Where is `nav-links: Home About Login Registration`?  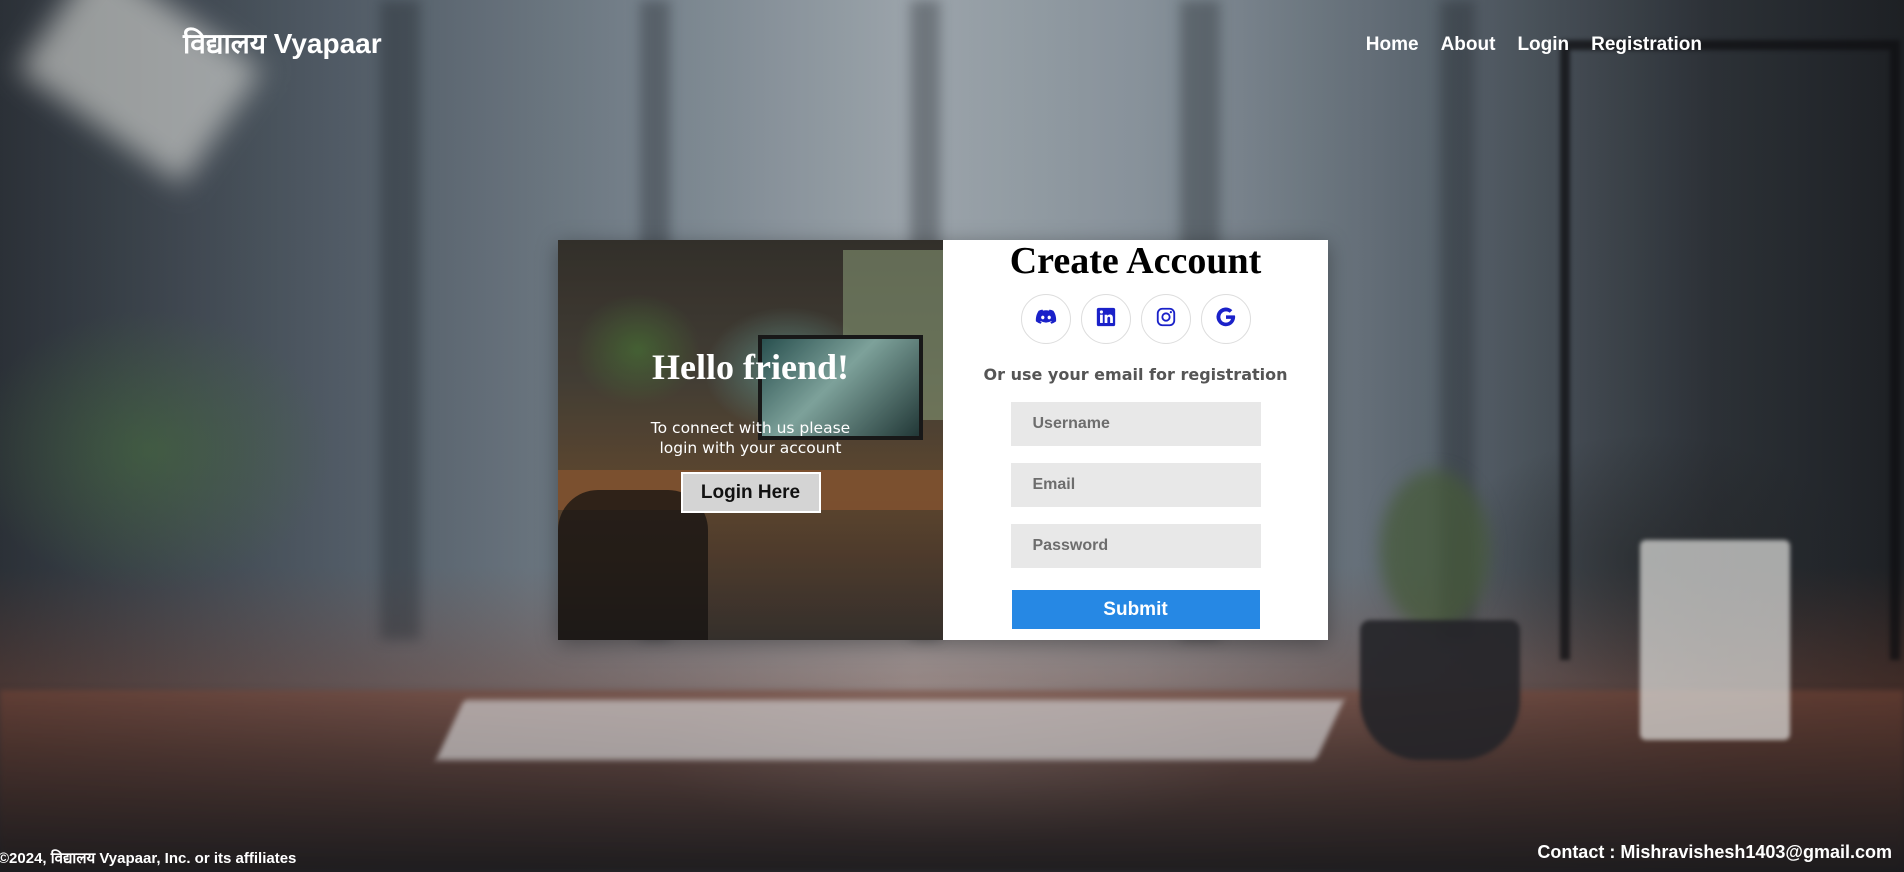
nav-links: Home About Login Registration is located at coordinates (1534, 45).